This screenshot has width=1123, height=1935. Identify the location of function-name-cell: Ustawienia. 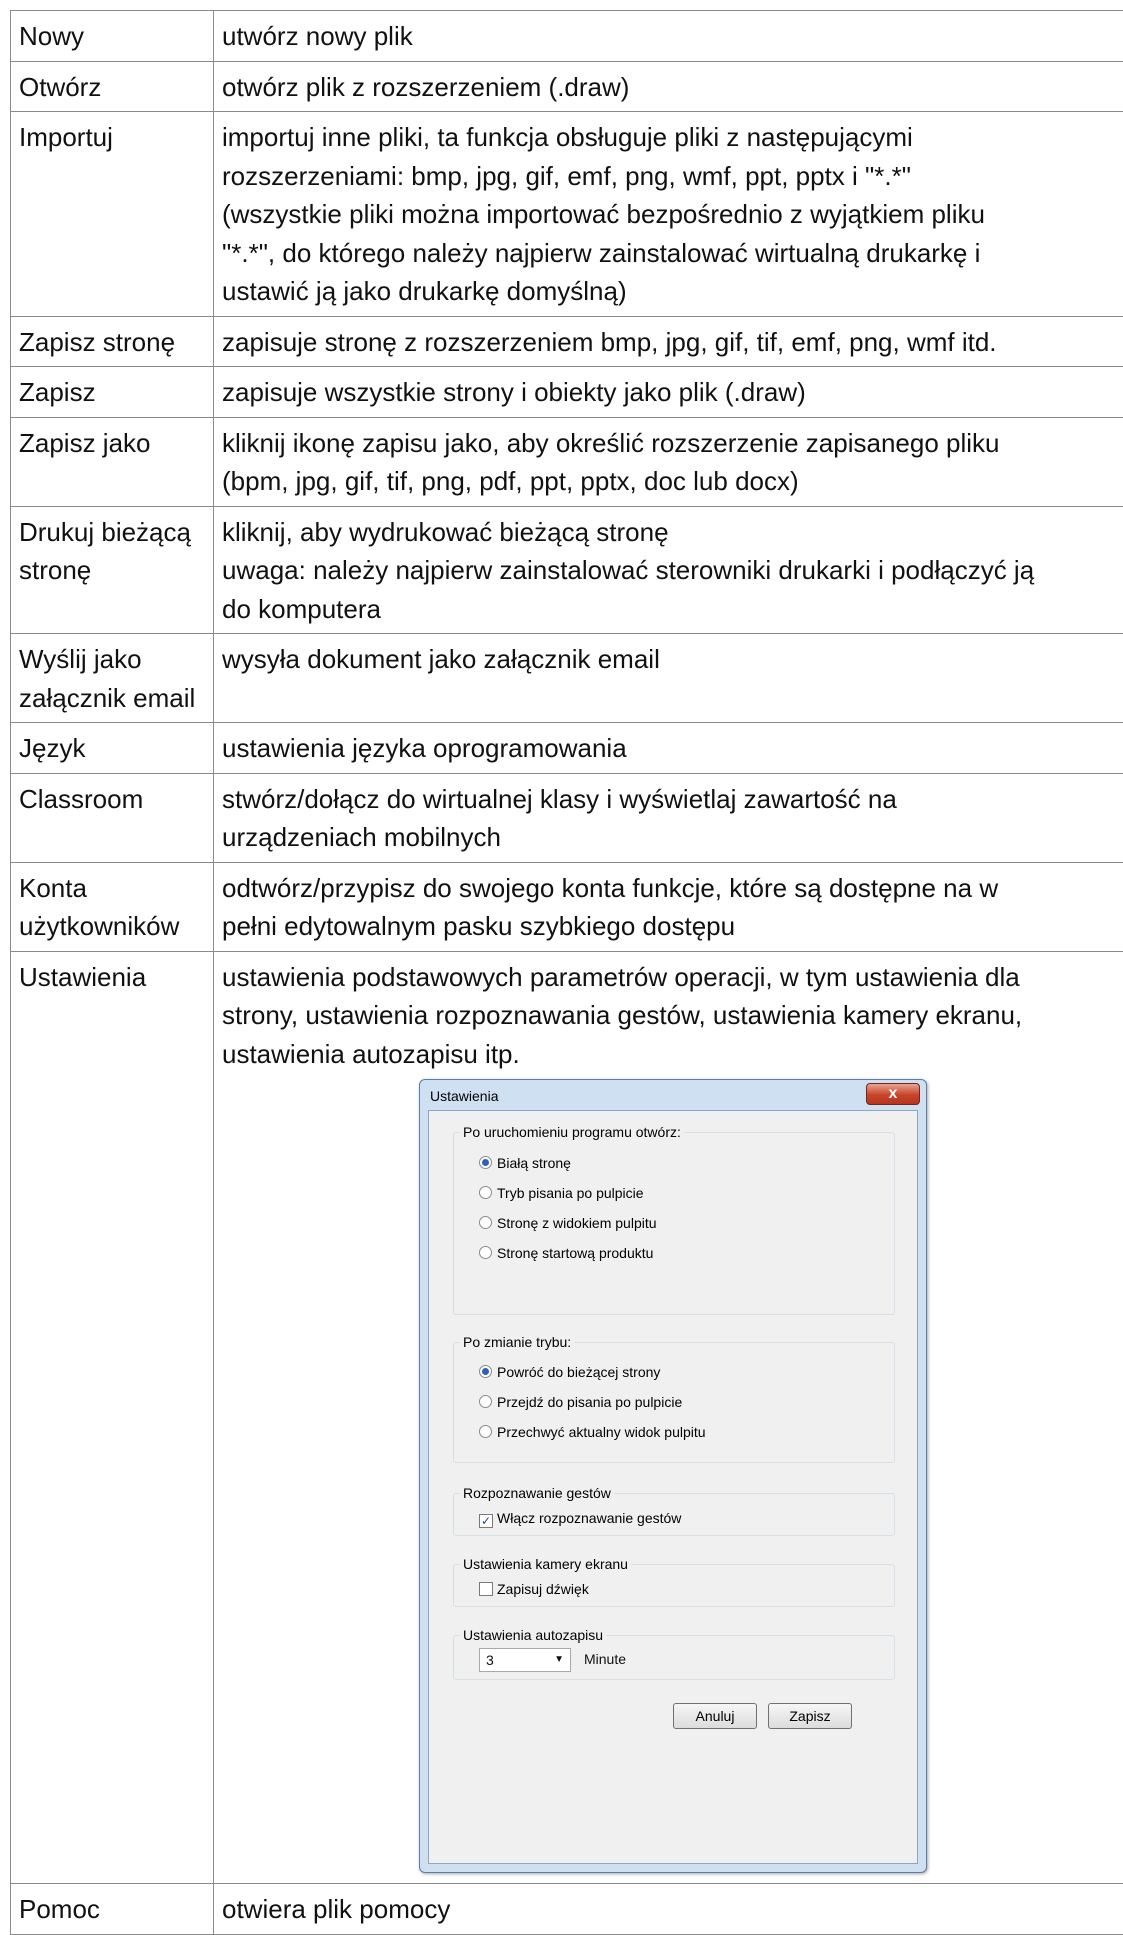
(112, 1417).